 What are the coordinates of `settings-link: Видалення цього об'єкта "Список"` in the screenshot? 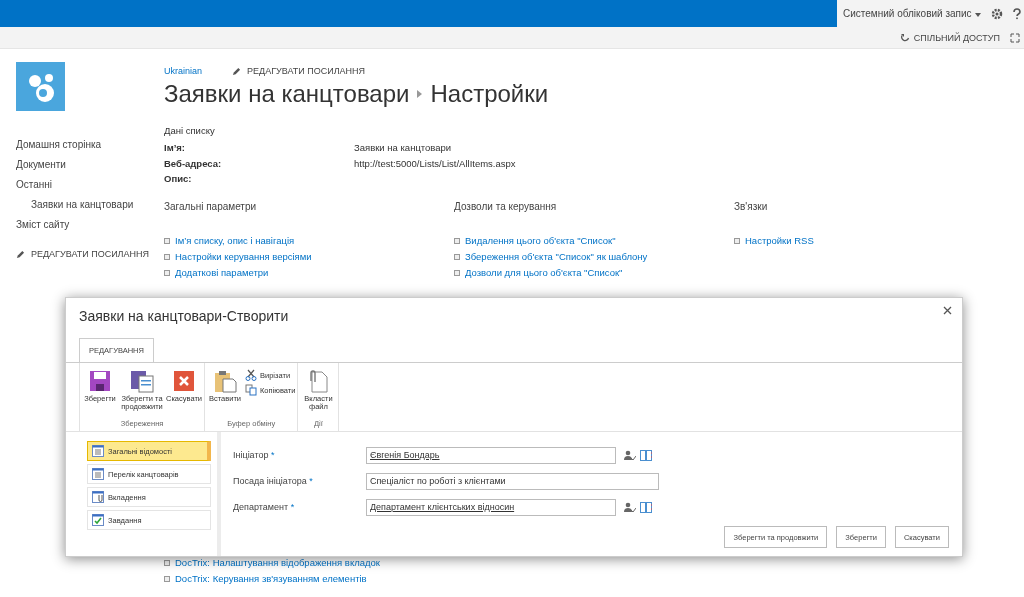 It's located at (594, 240).